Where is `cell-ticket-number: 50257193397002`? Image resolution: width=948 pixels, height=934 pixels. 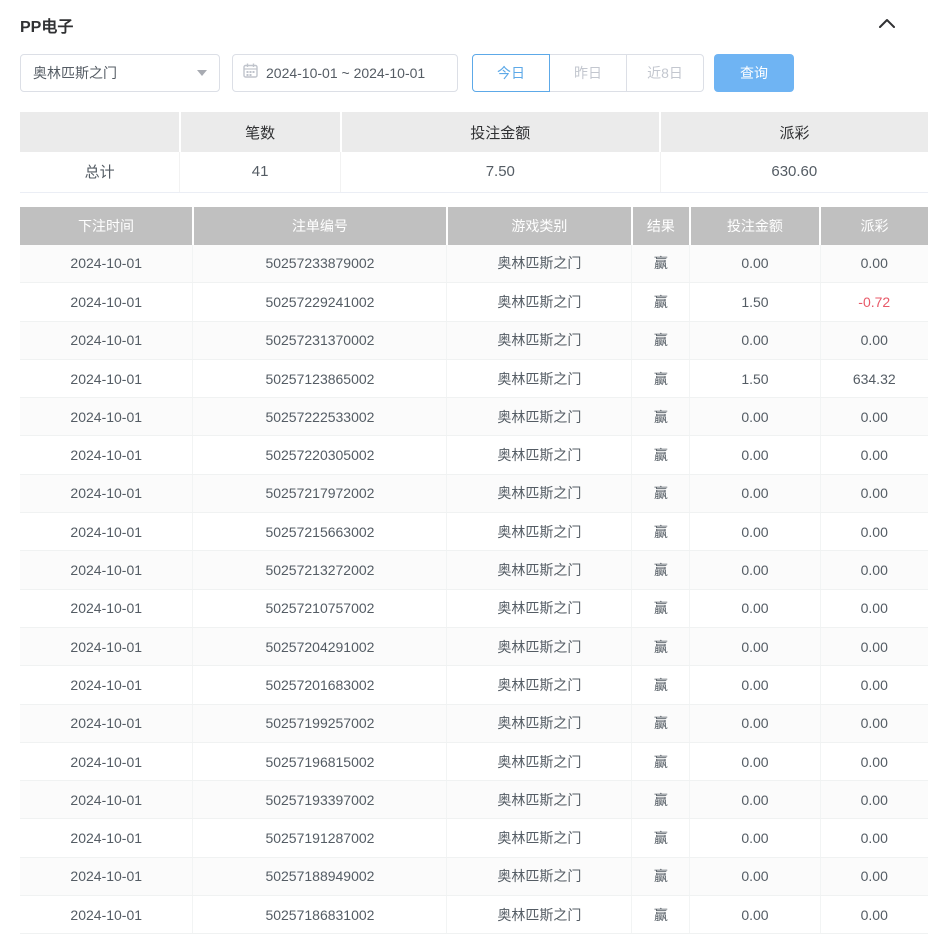
cell-ticket-number: 50257193397002 is located at coordinates (320, 800).